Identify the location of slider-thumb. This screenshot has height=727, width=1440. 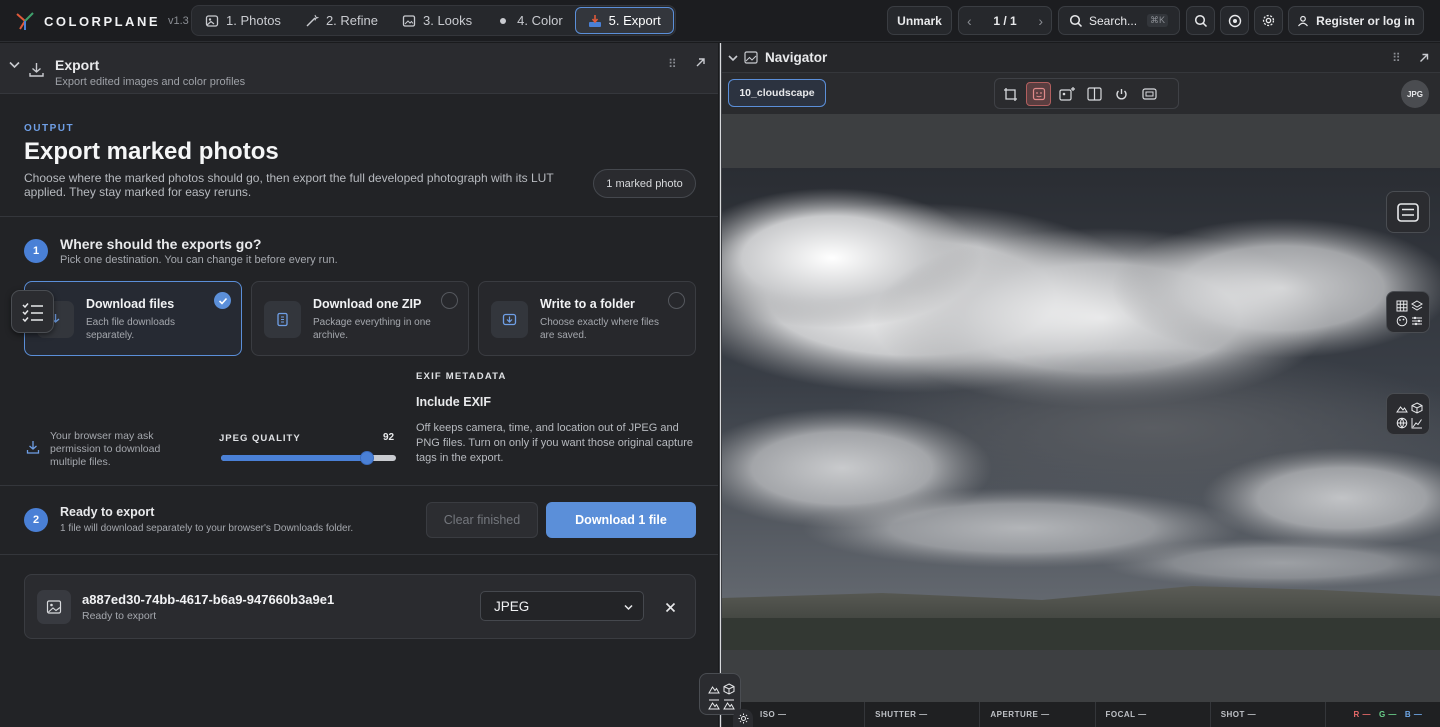
(367, 458).